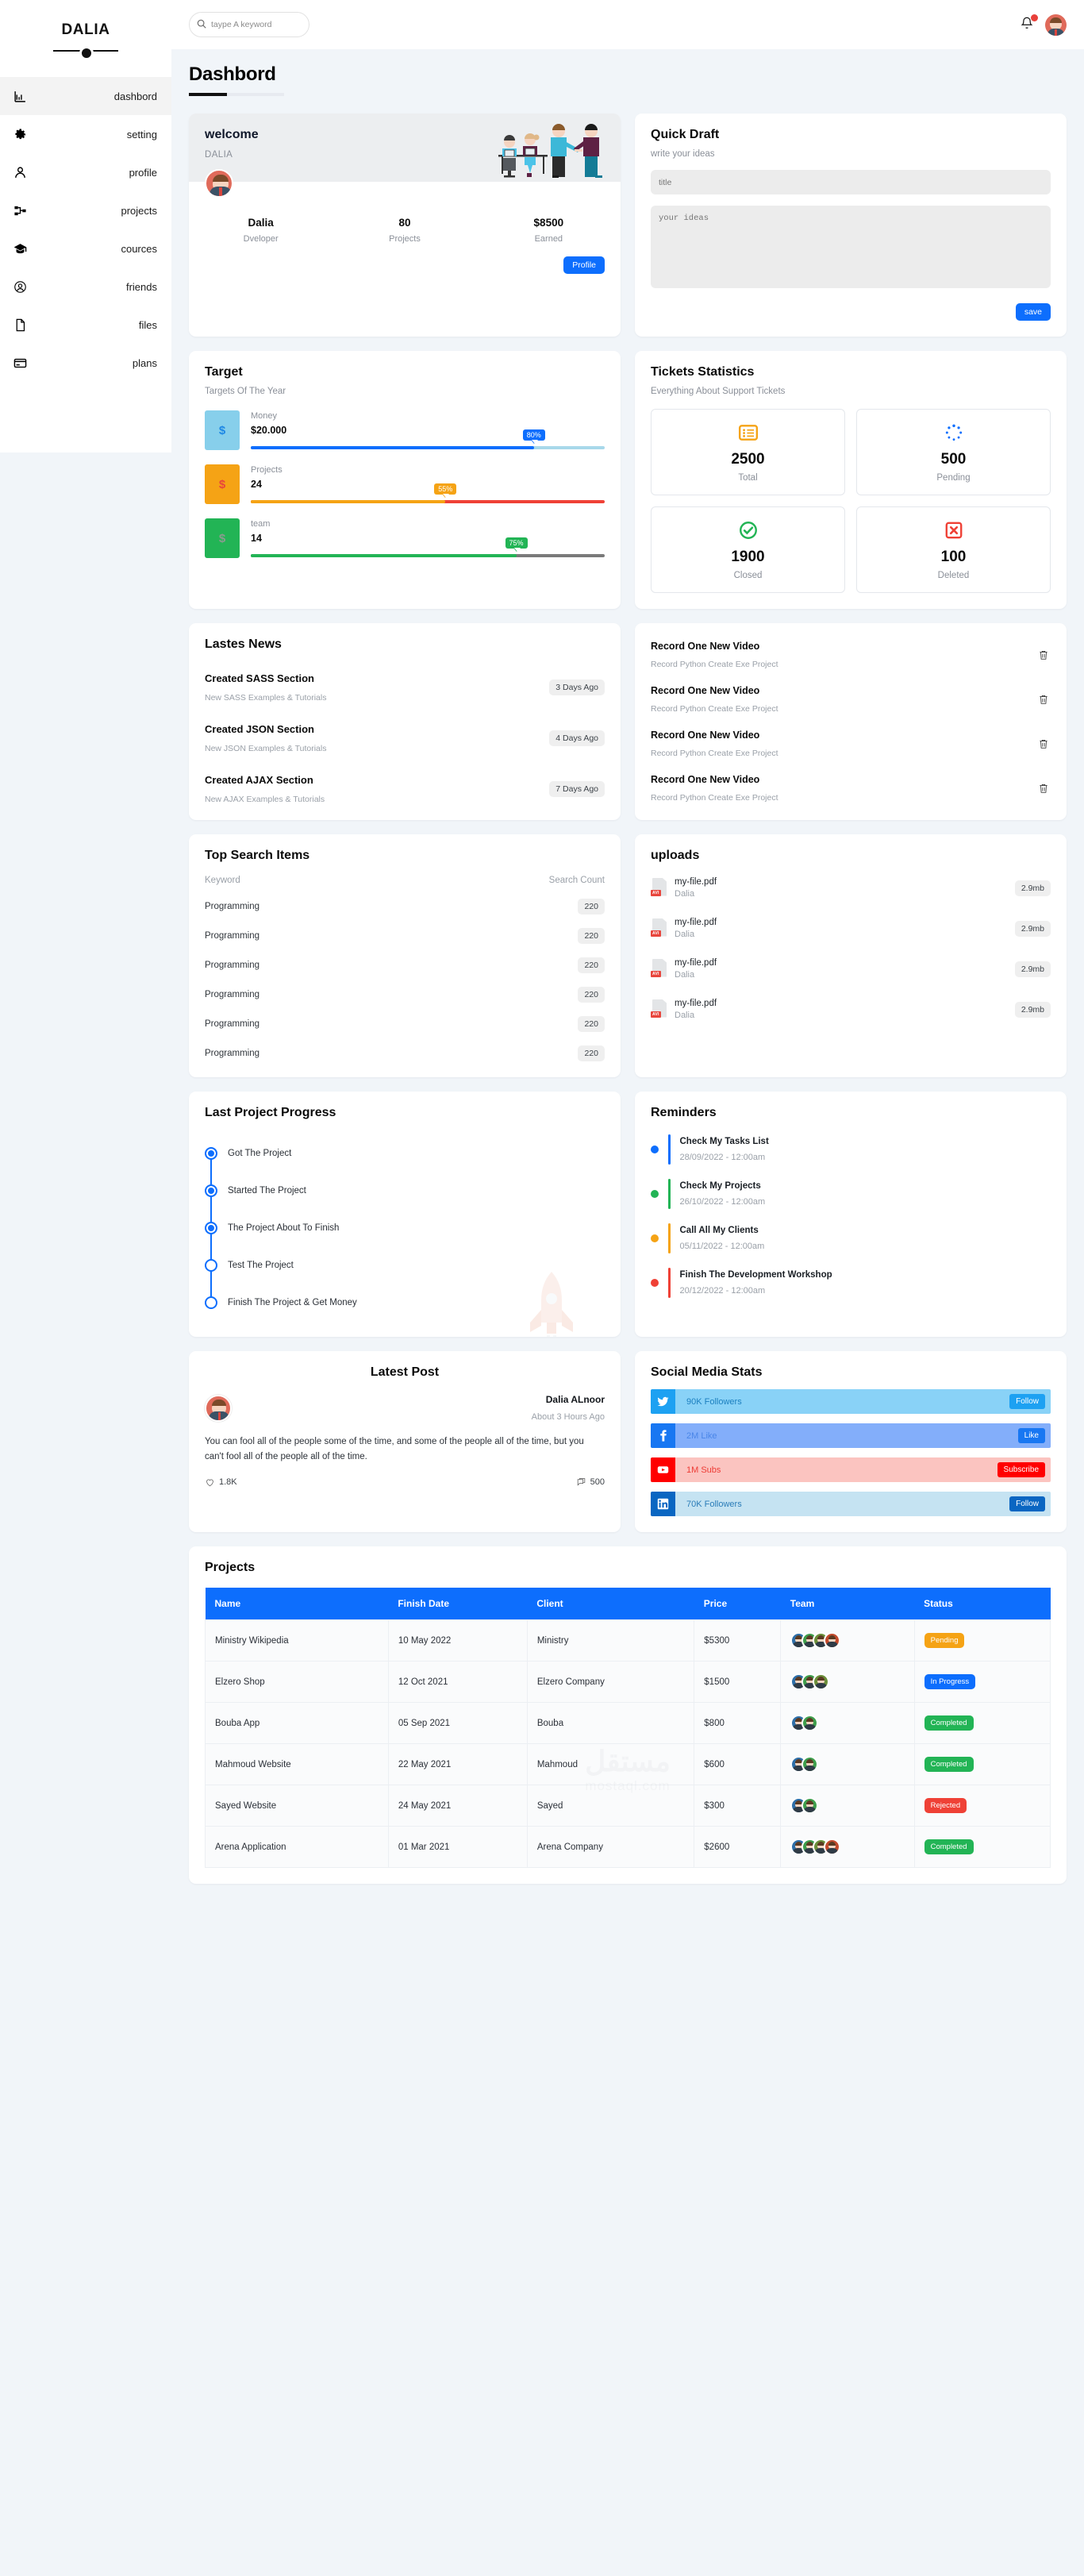 The image size is (1084, 2576). What do you see at coordinates (701, 1435) in the screenshot?
I see `social-count: 2M Like` at bounding box center [701, 1435].